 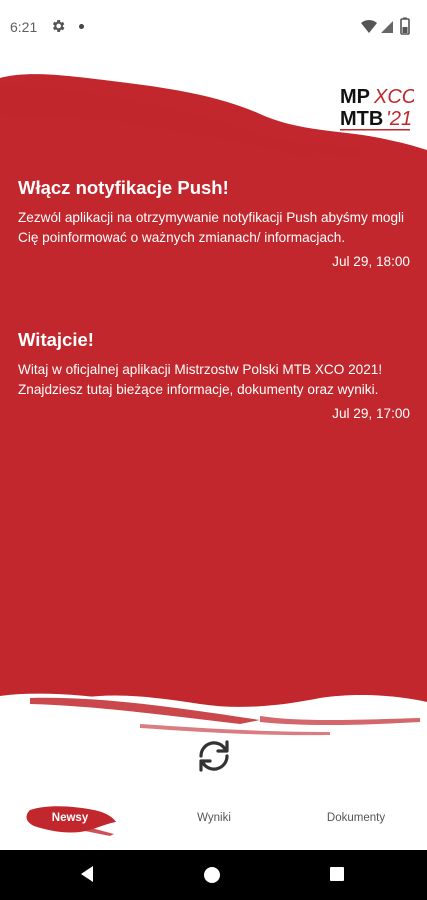 What do you see at coordinates (371, 261) in the screenshot?
I see `news-timestamp: Jul 29, 18:00` at bounding box center [371, 261].